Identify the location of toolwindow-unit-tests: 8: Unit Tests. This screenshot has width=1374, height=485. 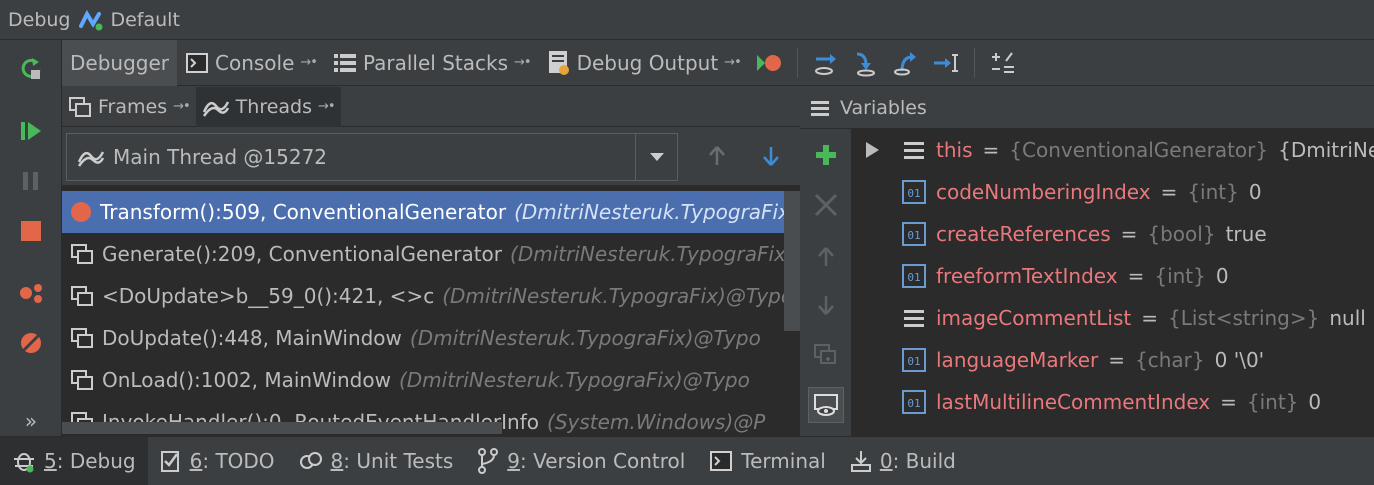
(376, 461).